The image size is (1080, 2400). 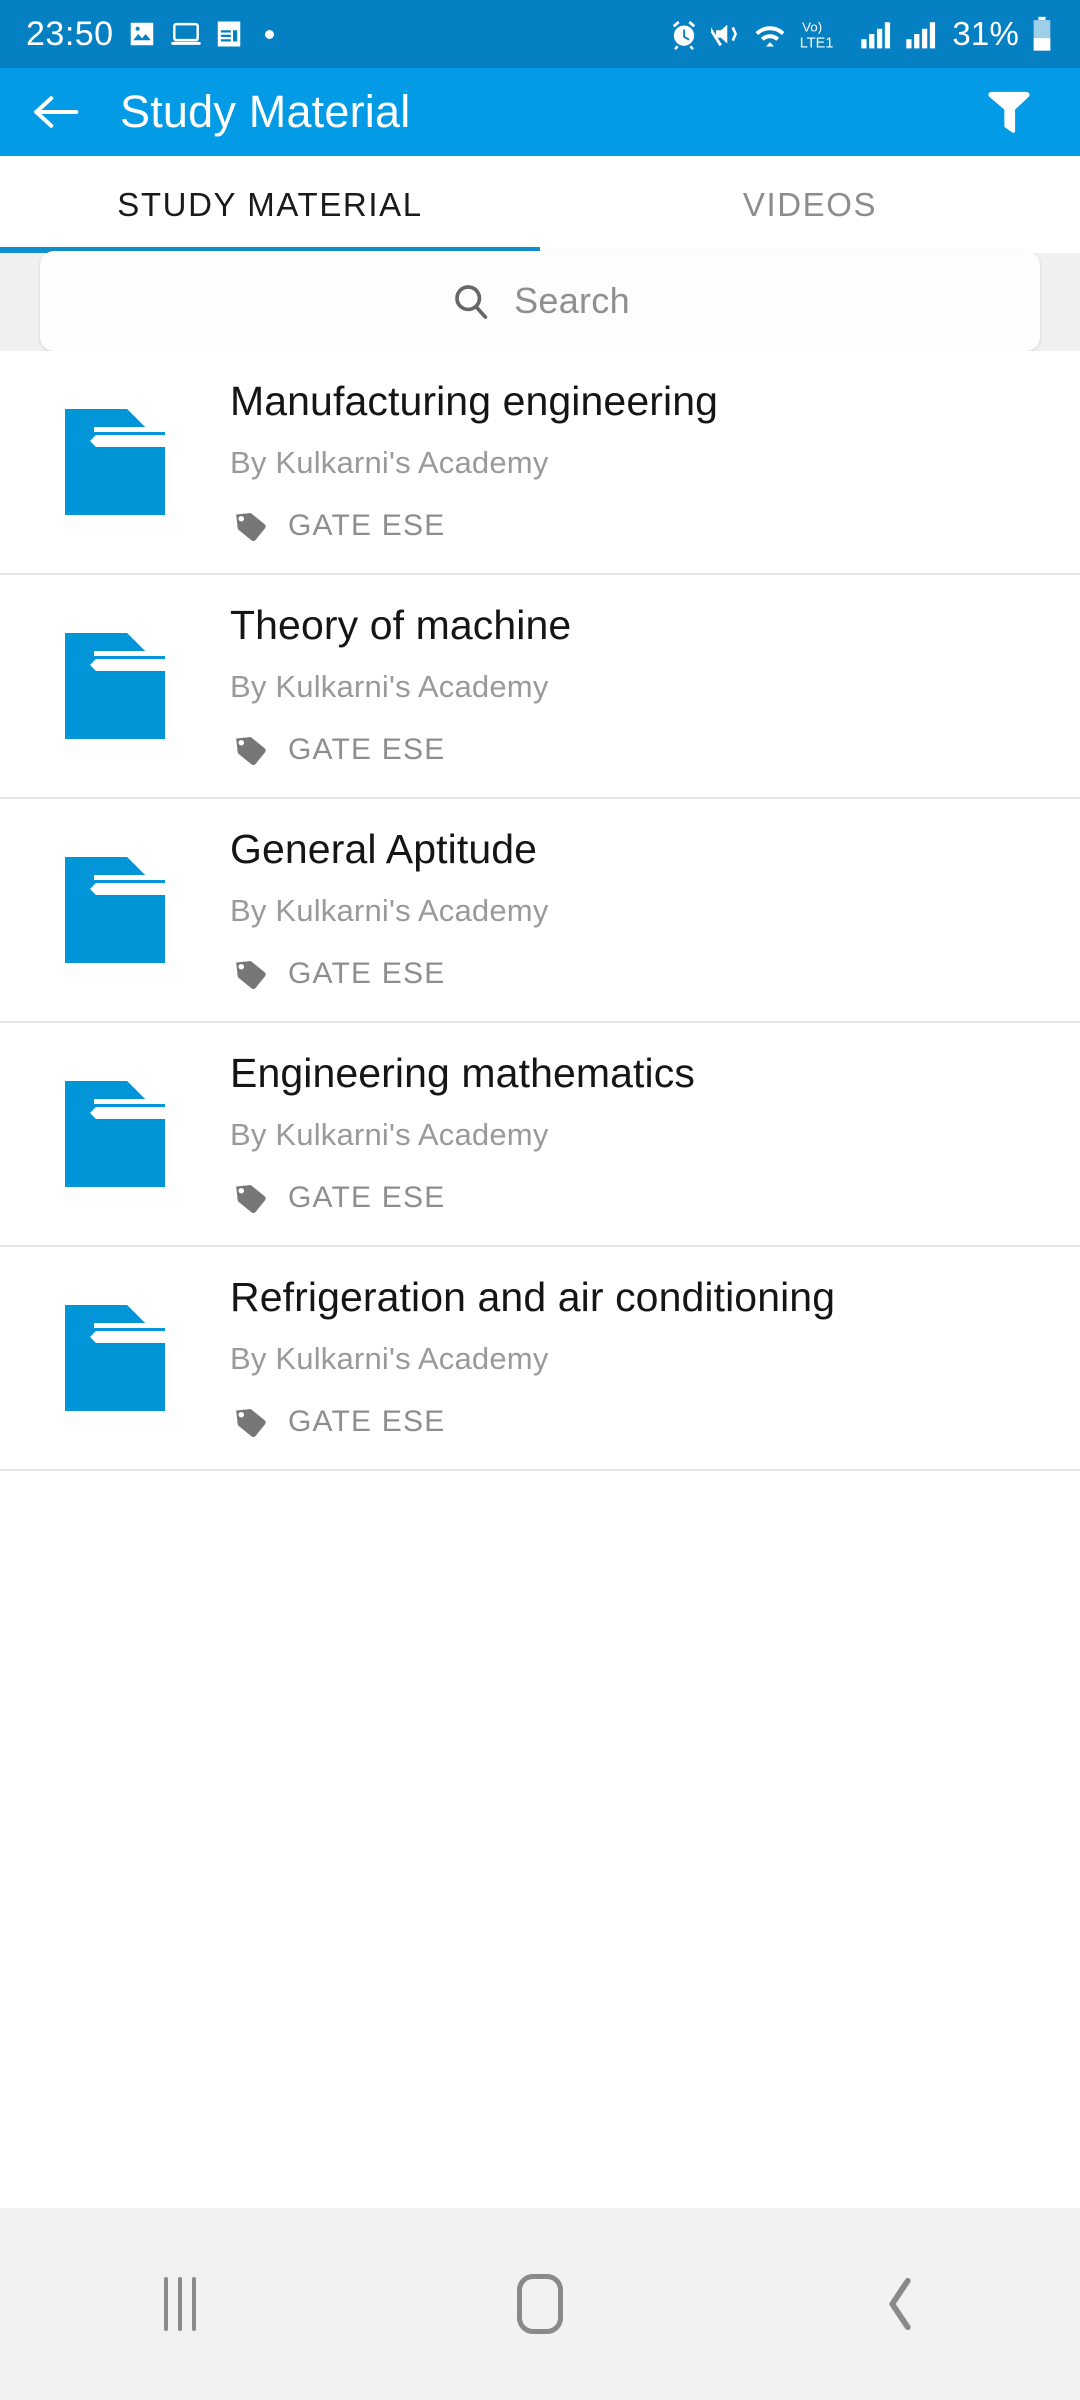 I want to click on home-button, so click(x=540, y=2304).